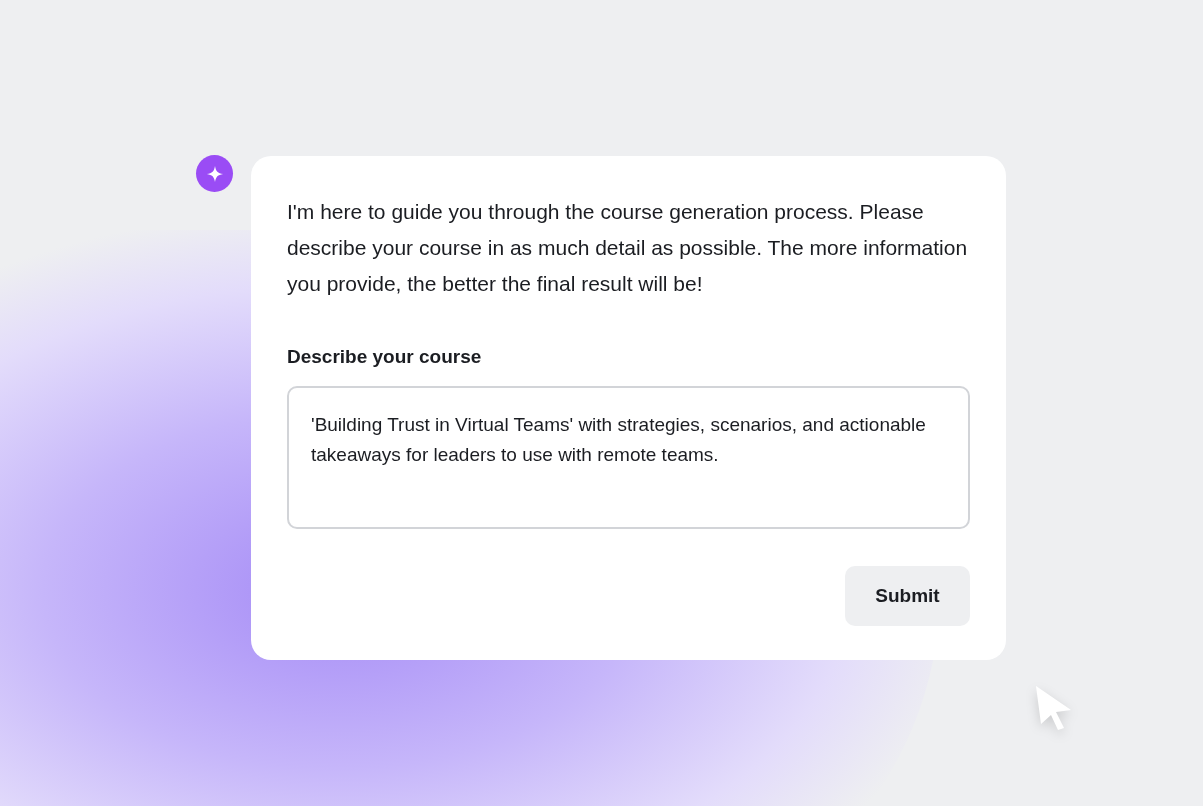 The height and width of the screenshot is (806, 1203). Describe the element at coordinates (628, 248) in the screenshot. I see `assistant-message: I'm here to guide you through the course generation process. Please describe your course in as much detail as possible. The more information you provide, the better the final result will be!` at that location.